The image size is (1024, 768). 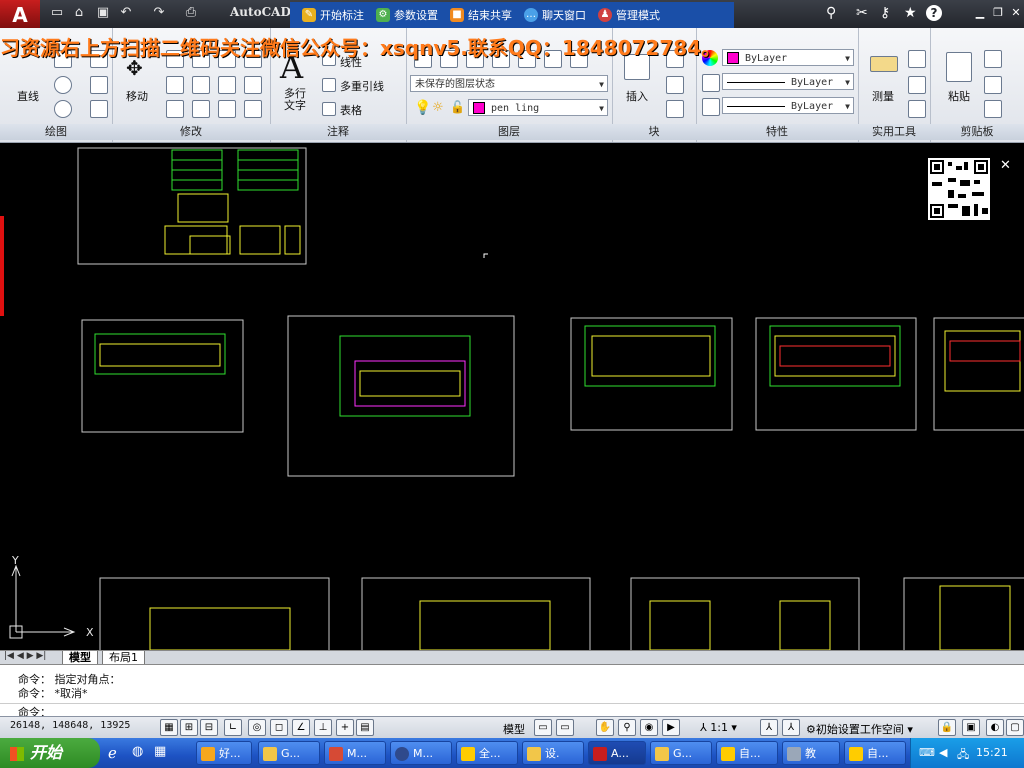 What do you see at coordinates (917, 59) in the screenshot?
I see `quick-select-icon` at bounding box center [917, 59].